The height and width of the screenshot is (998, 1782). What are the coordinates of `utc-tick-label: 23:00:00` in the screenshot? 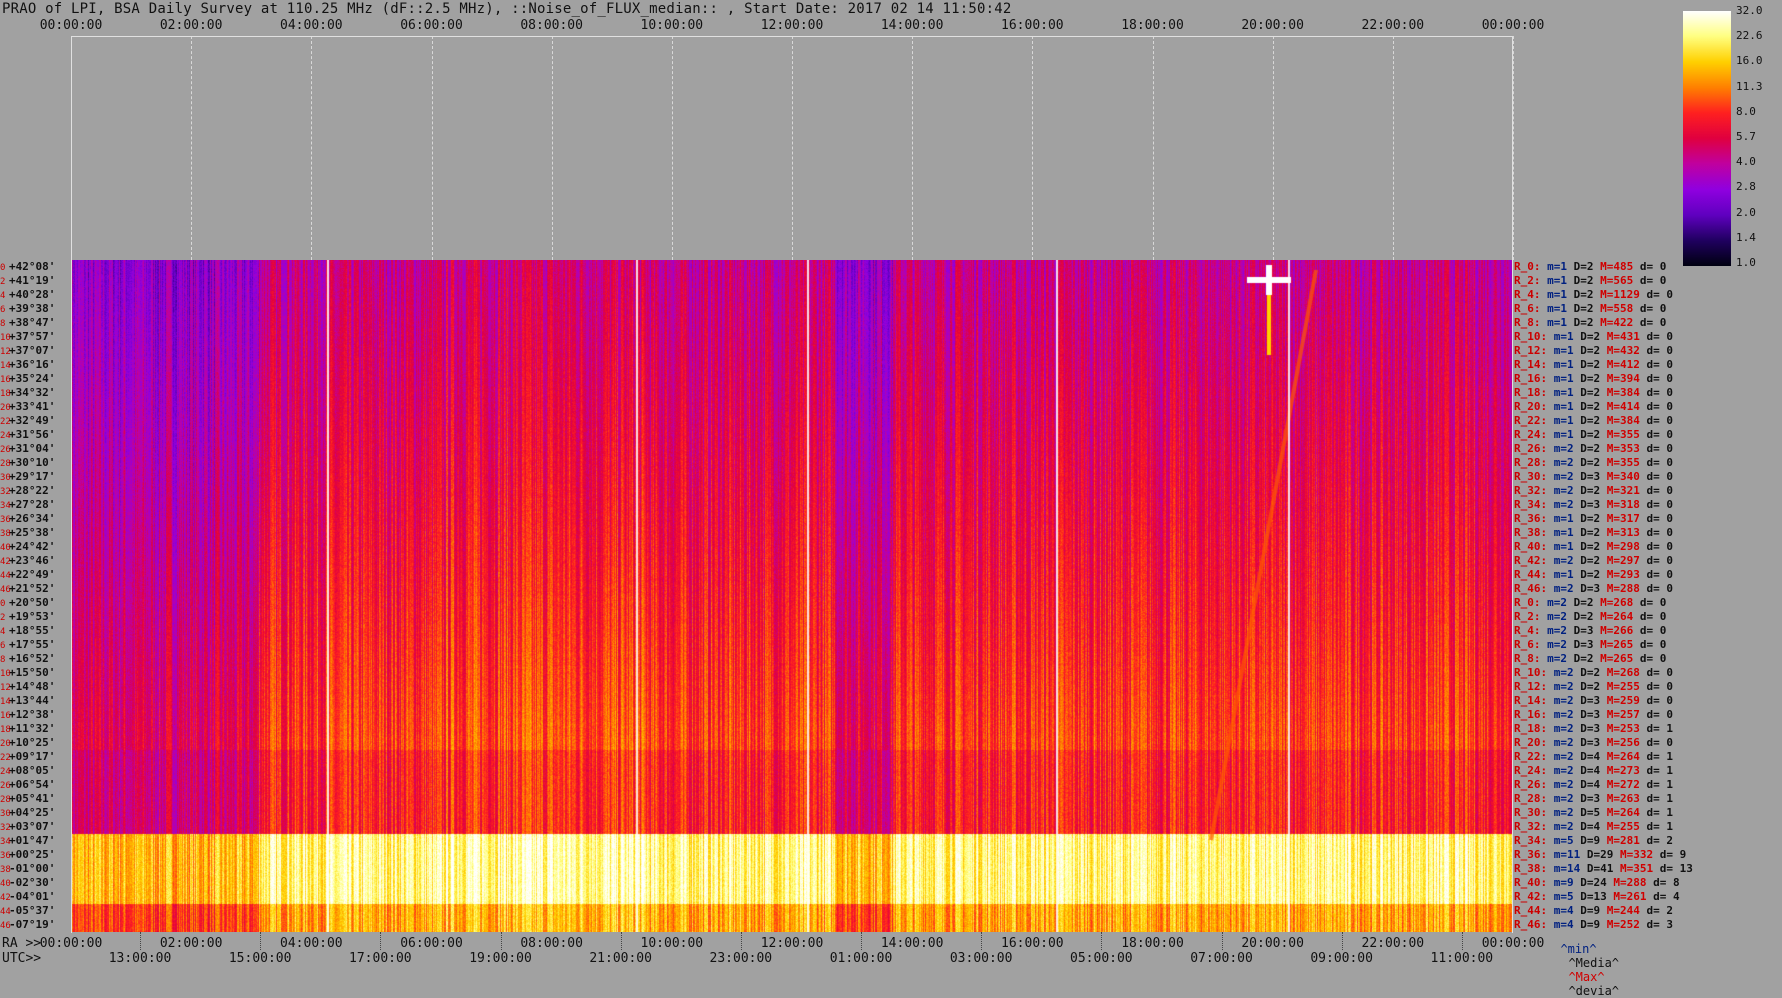 It's located at (741, 958).